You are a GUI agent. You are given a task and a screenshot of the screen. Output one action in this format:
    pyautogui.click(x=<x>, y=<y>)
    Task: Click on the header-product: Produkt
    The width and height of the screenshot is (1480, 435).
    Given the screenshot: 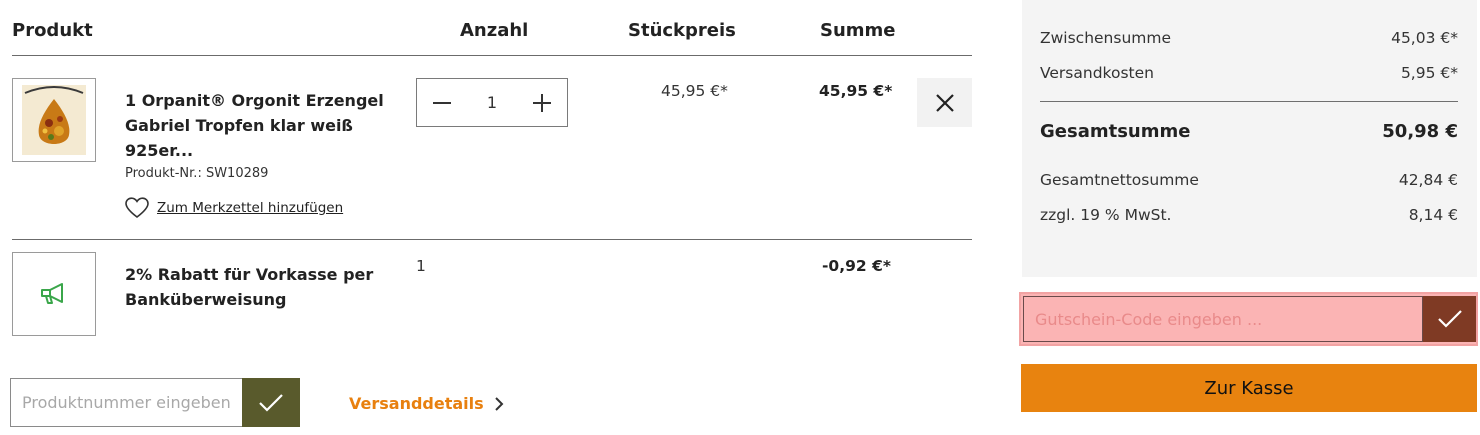 What is the action you would take?
    pyautogui.click(x=52, y=30)
    